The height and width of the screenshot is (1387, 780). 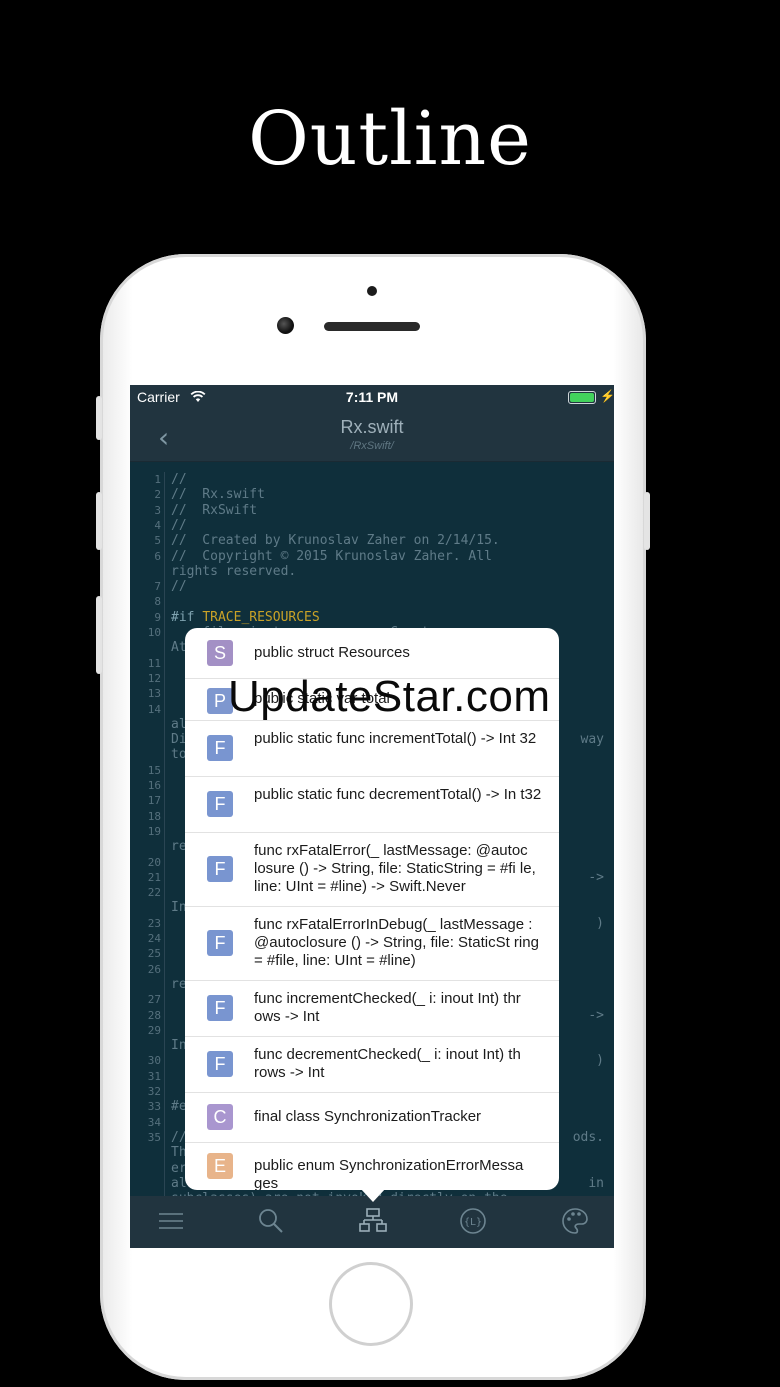 What do you see at coordinates (157, 617) in the screenshot?
I see `line-number: 9` at bounding box center [157, 617].